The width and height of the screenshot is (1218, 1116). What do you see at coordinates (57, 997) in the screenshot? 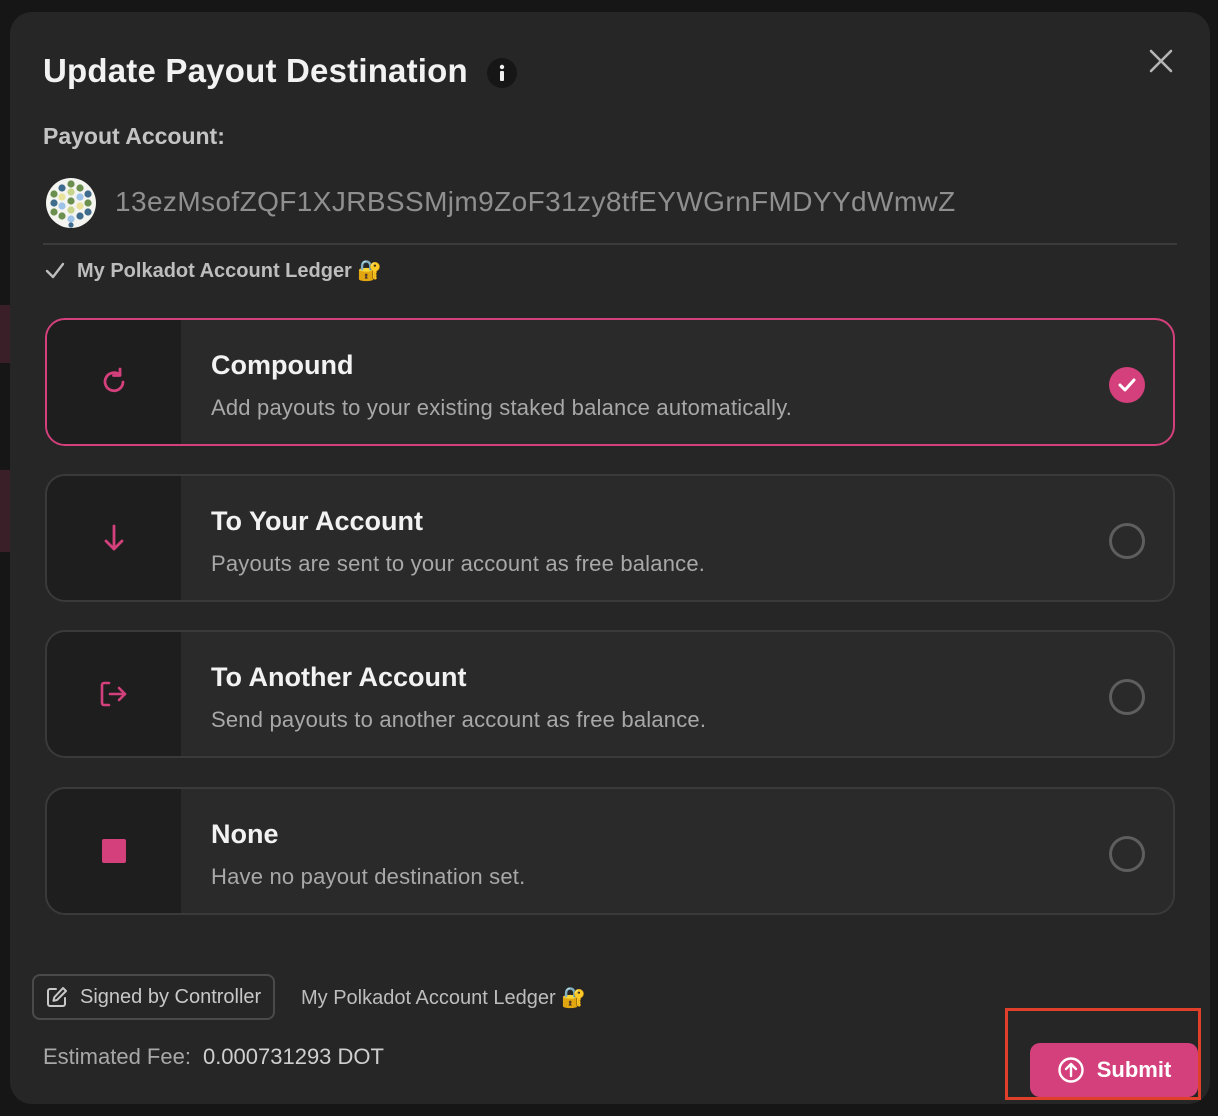
I see `edit-icon` at bounding box center [57, 997].